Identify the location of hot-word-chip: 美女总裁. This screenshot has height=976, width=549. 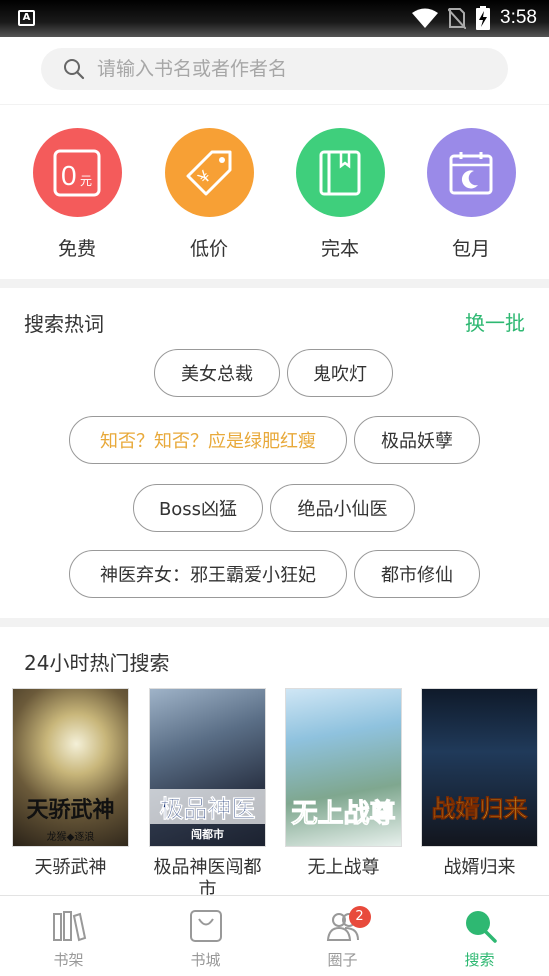
(217, 373).